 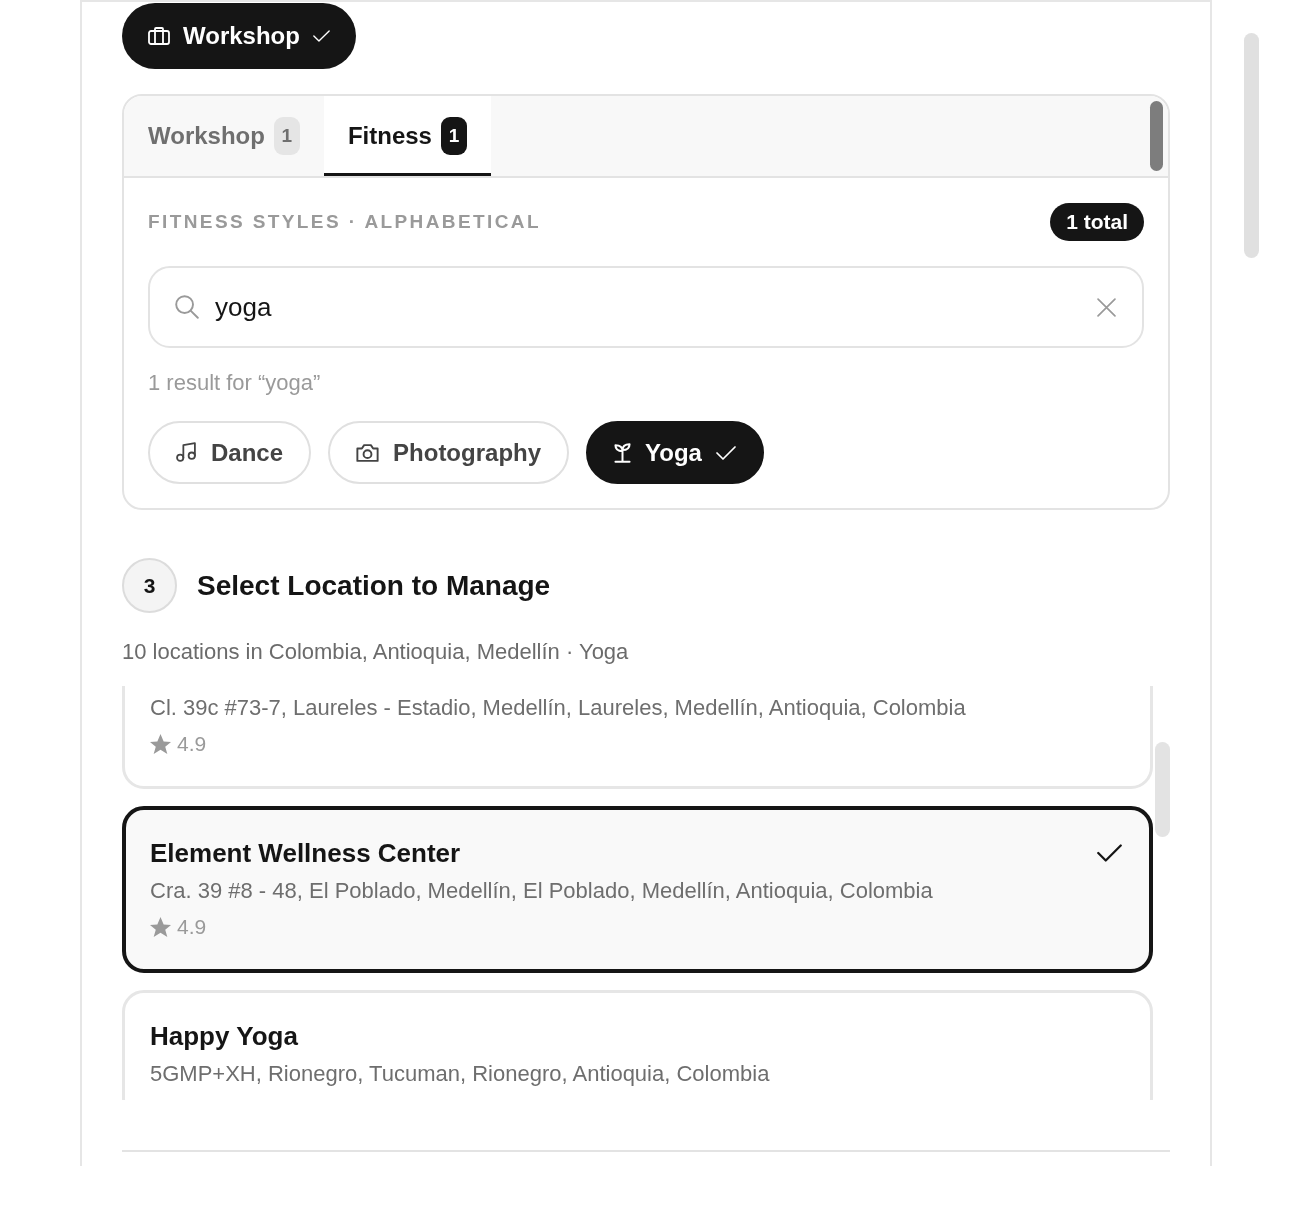 I want to click on location-address: 5GMP+XH, Rionegro, Tucuman, Rionegro, Antioquia, Colombia, so click(x=460, y=1074).